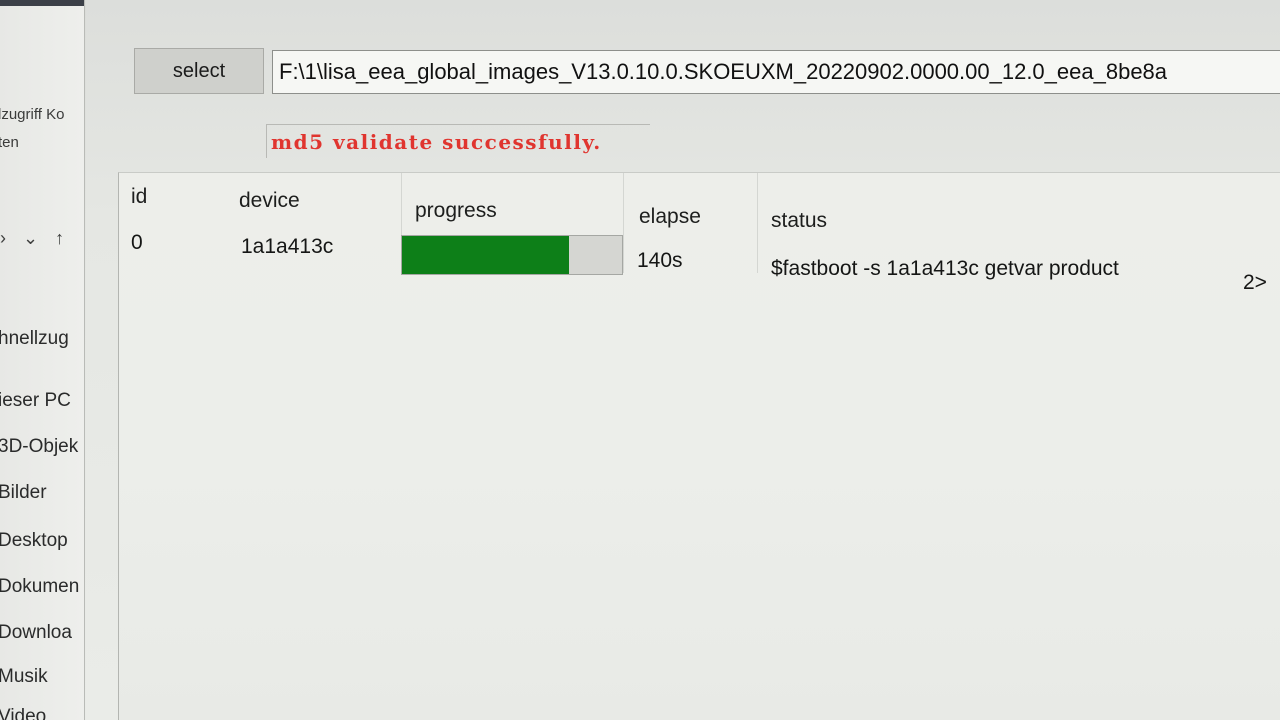 The height and width of the screenshot is (720, 1280). Describe the element at coordinates (287, 246) in the screenshot. I see `row-device-serial: 1a1a413c` at that location.